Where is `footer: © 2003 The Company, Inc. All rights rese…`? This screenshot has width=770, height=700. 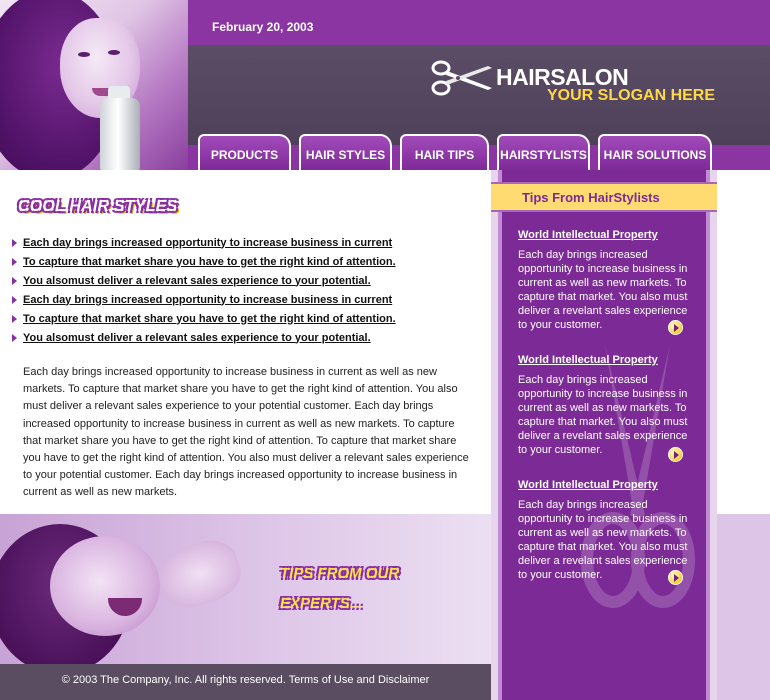 footer: © 2003 The Company, Inc. All rights rese… is located at coordinates (245, 682).